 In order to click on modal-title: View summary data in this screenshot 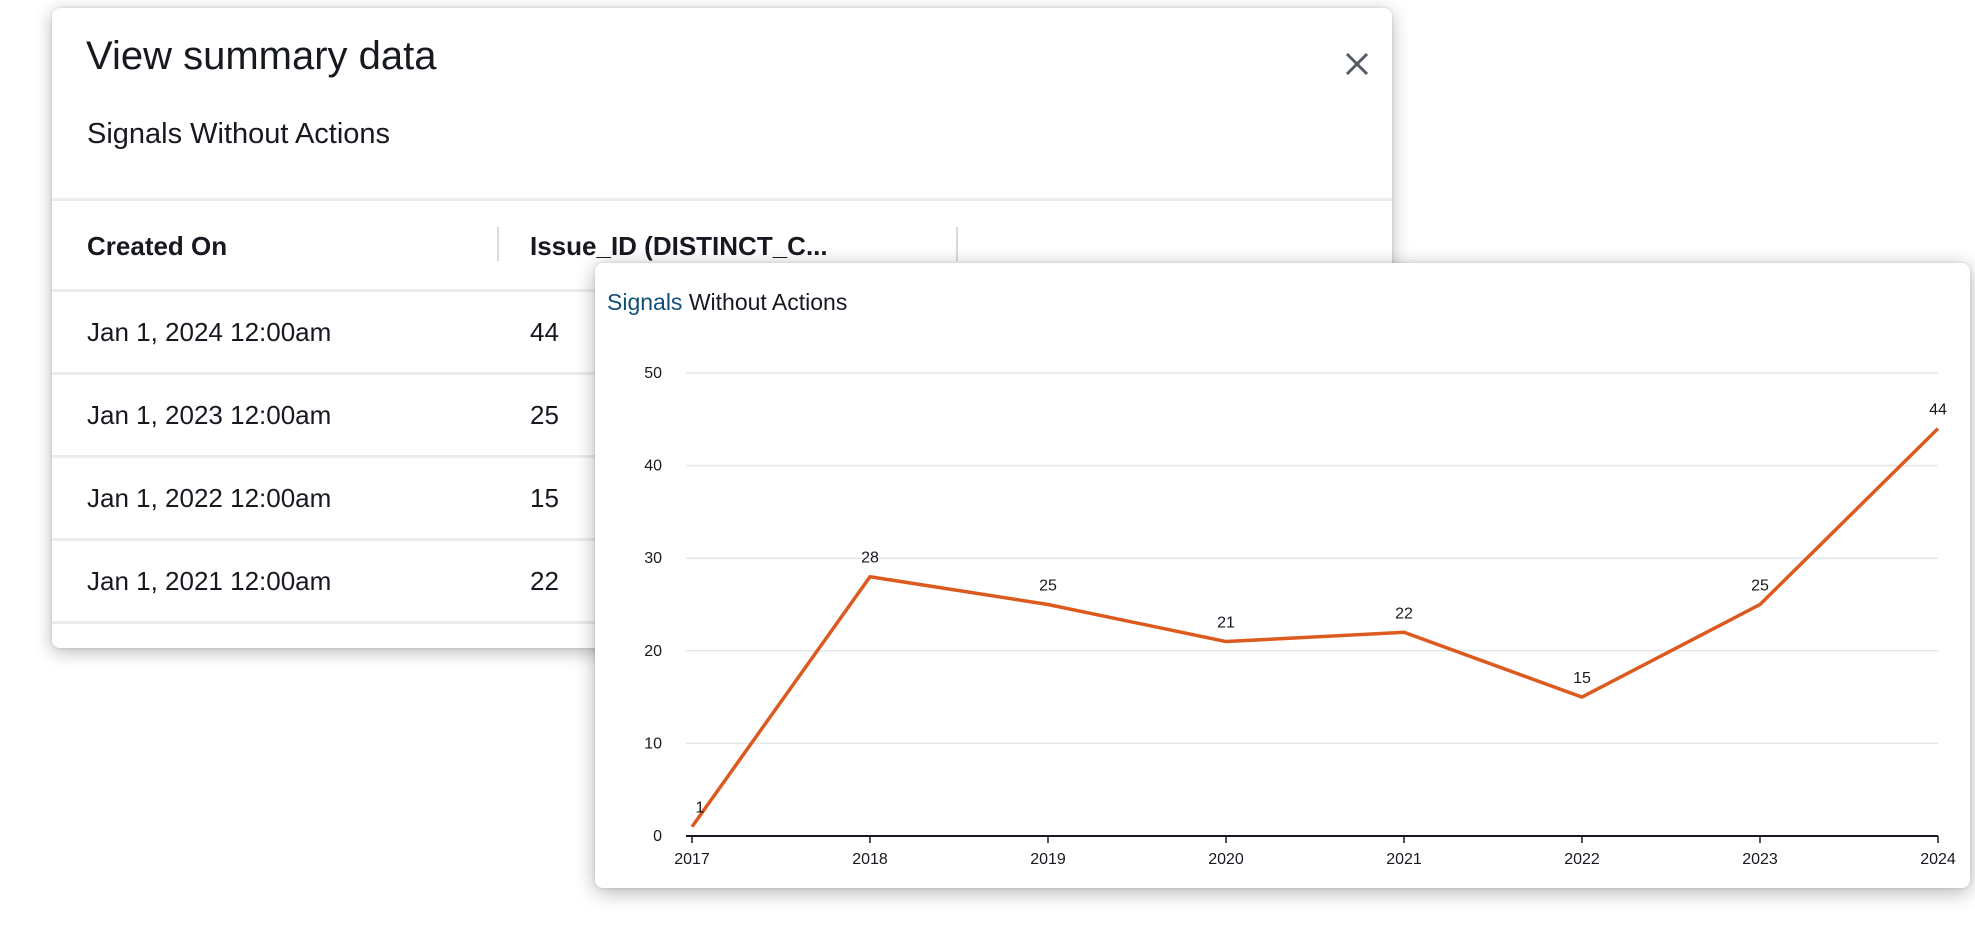, I will do `click(261, 56)`.